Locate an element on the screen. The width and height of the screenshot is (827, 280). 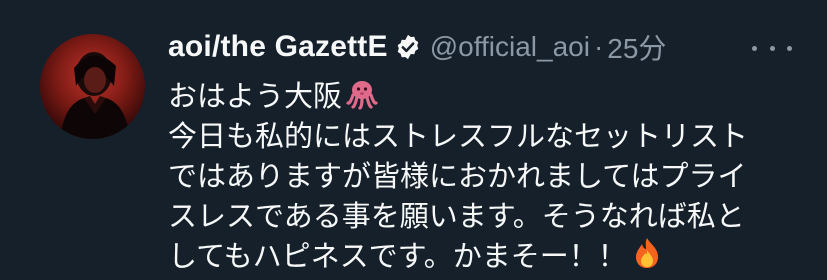
display-name: aoi/the GazettE is located at coordinates (278, 47).